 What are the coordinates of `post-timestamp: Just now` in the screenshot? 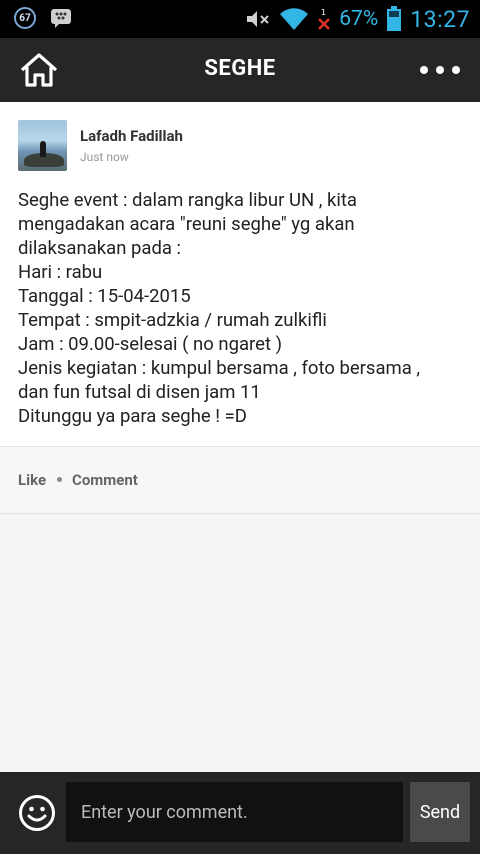 It's located at (104, 157).